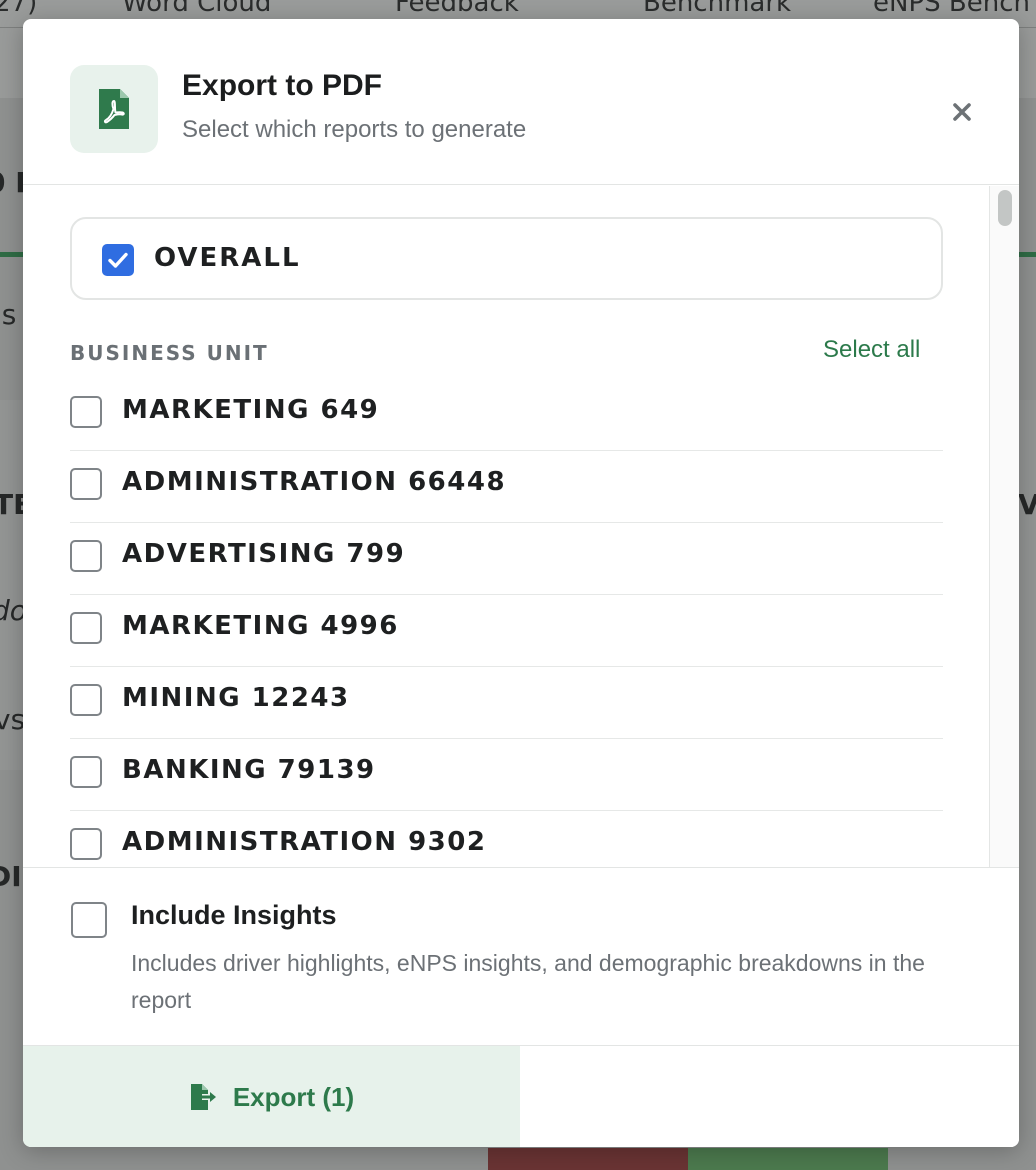  What do you see at coordinates (249, 770) in the screenshot?
I see `business-unit-label: BANKING 79139` at bounding box center [249, 770].